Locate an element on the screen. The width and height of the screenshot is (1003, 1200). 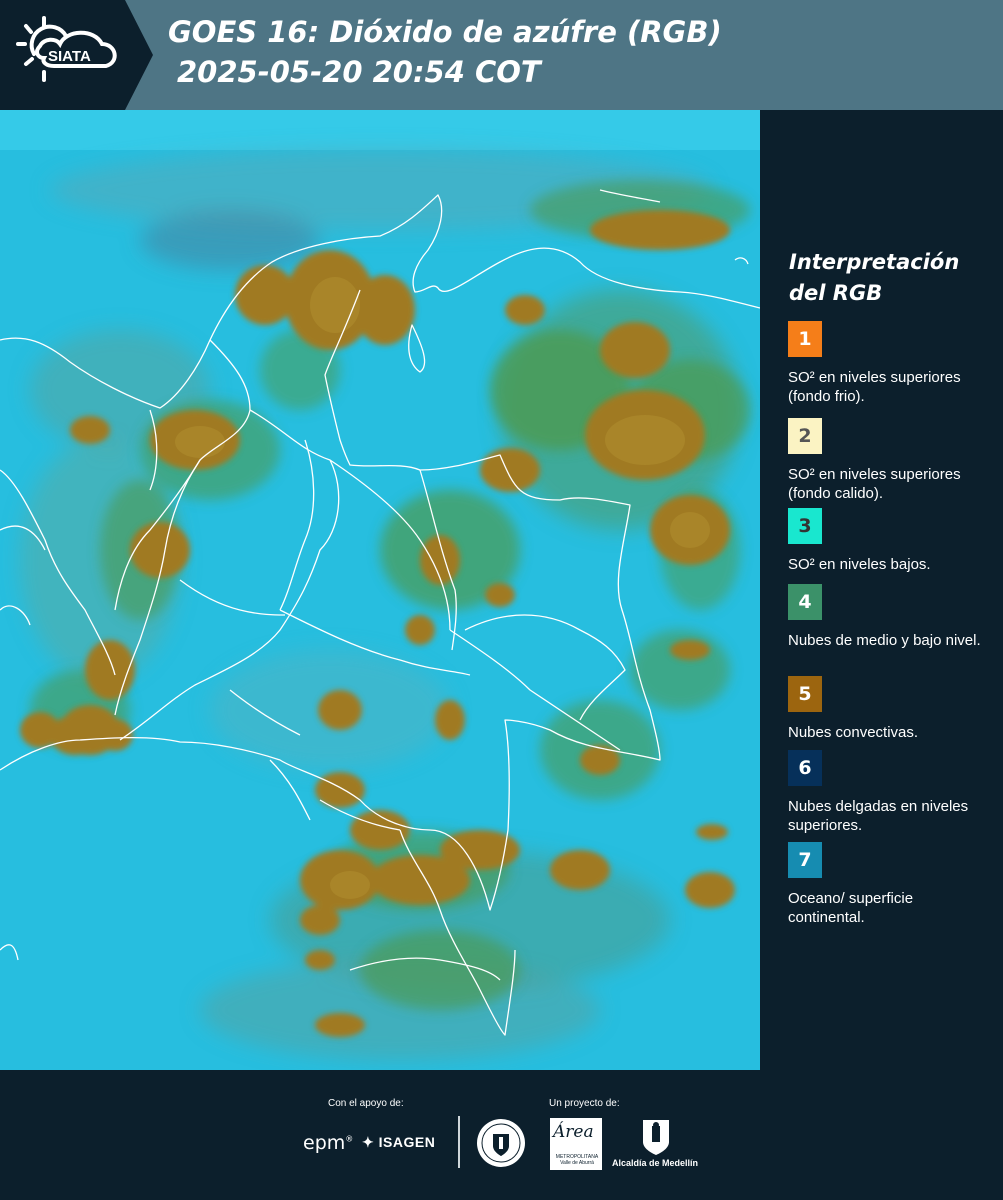
legend-swatch-5: 5 is located at coordinates (805, 694).